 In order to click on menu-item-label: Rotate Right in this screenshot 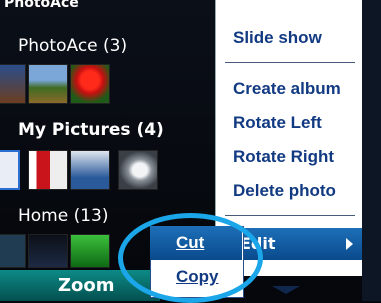, I will do `click(284, 156)`.